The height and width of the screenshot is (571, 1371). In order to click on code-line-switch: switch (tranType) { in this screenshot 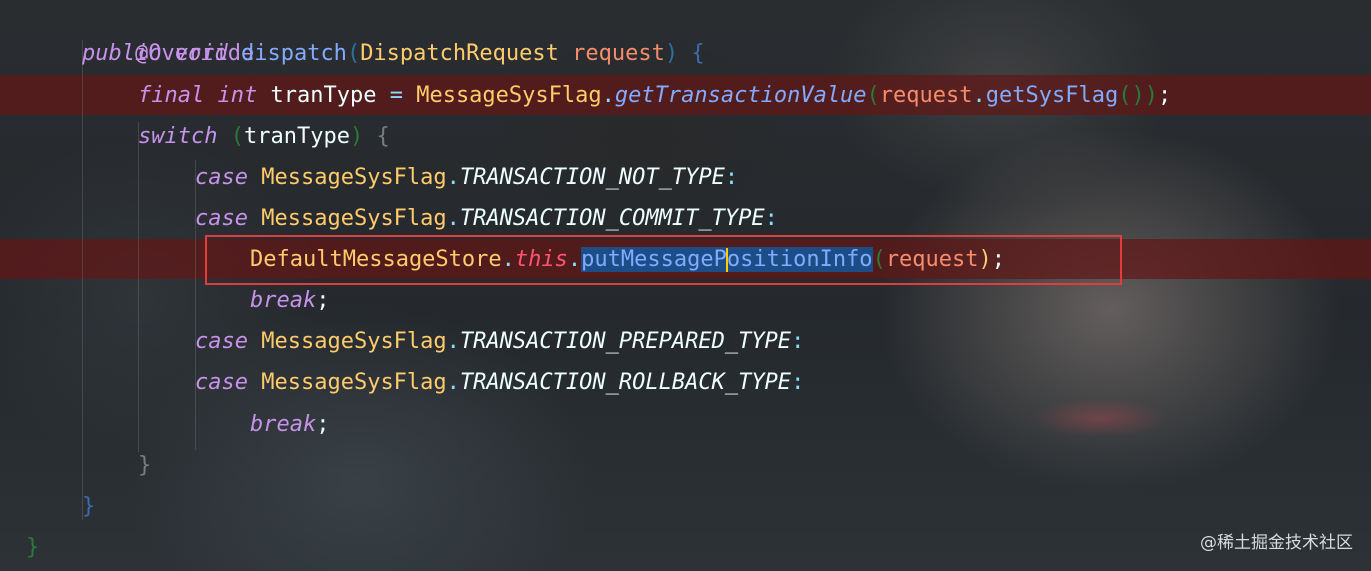, I will do `click(264, 136)`.